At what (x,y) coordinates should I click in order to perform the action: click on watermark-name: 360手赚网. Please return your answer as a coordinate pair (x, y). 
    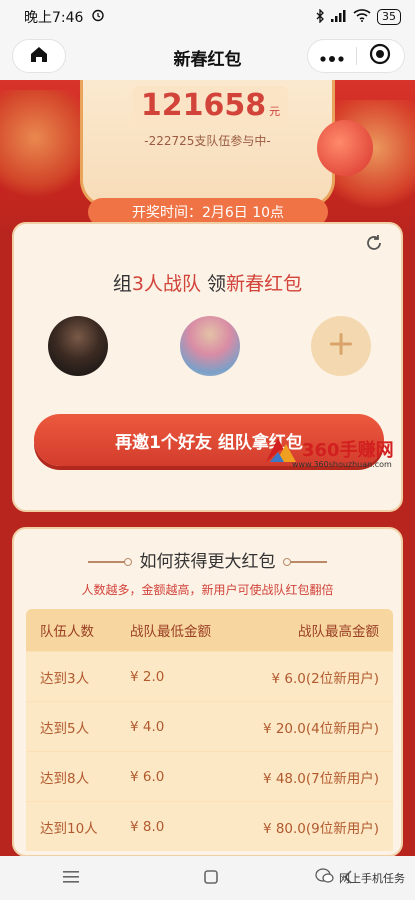
    Looking at the image, I should click on (348, 450).